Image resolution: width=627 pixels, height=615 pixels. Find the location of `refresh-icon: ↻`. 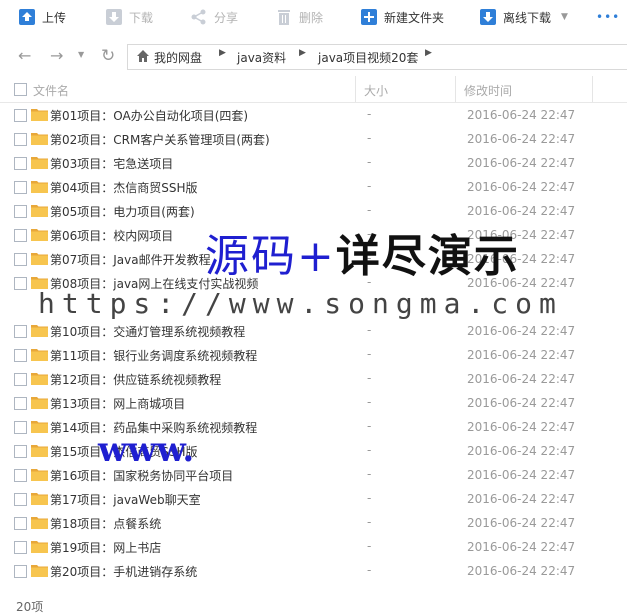

refresh-icon: ↻ is located at coordinates (108, 56).